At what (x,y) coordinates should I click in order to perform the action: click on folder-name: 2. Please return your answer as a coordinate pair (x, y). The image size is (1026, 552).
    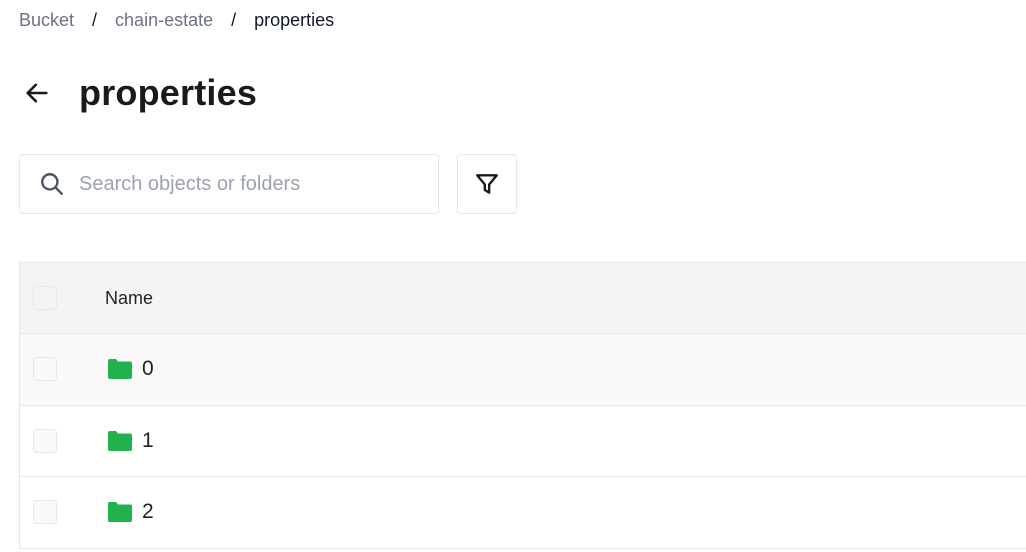
    Looking at the image, I should click on (148, 512).